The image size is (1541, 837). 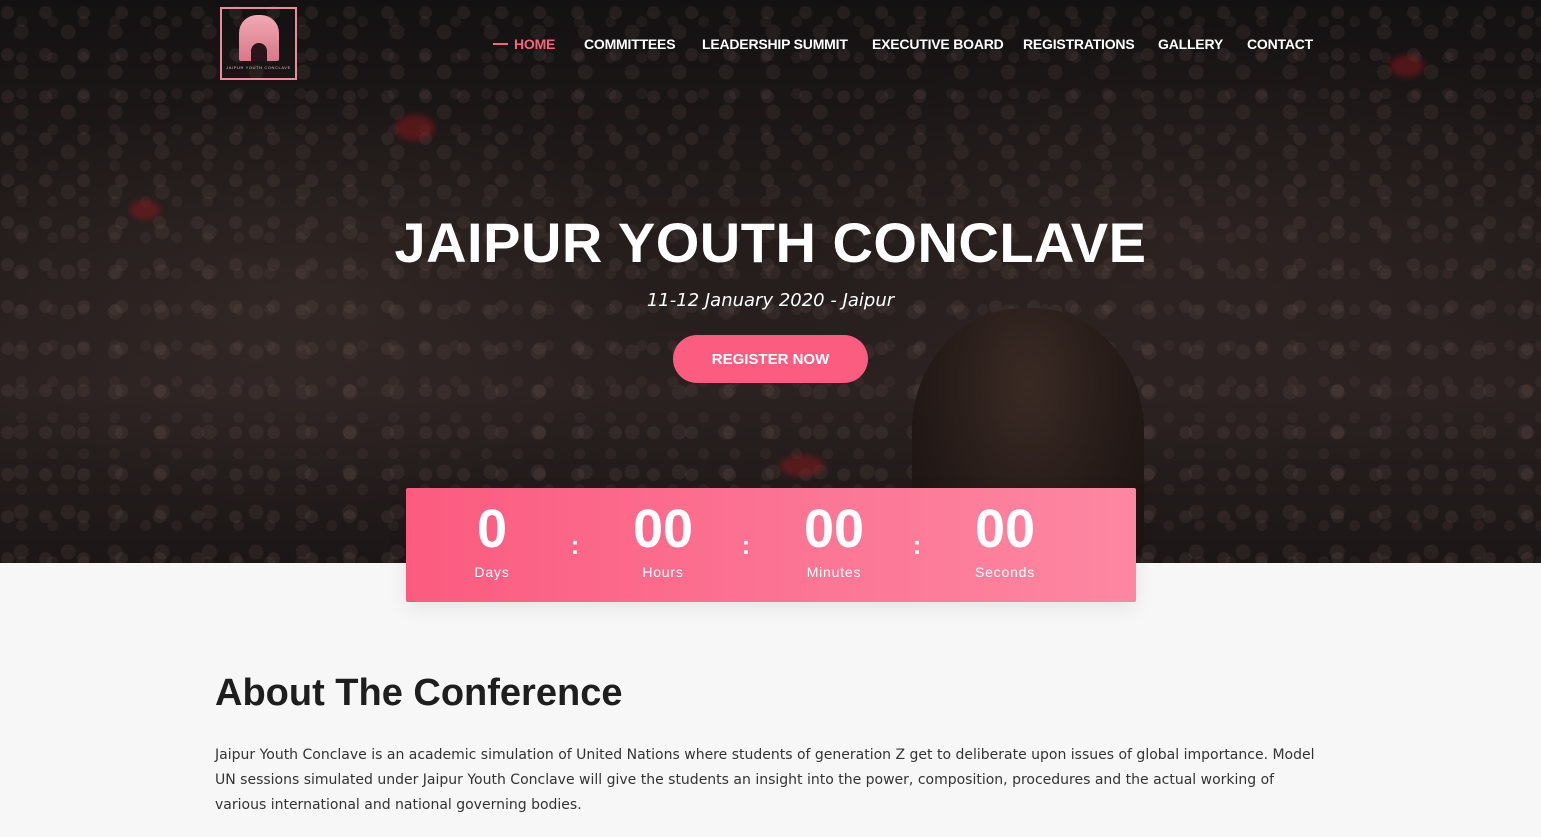 What do you see at coordinates (770, 242) in the screenshot?
I see `hero-title: JAIPUR YOUTH CONCLAVE` at bounding box center [770, 242].